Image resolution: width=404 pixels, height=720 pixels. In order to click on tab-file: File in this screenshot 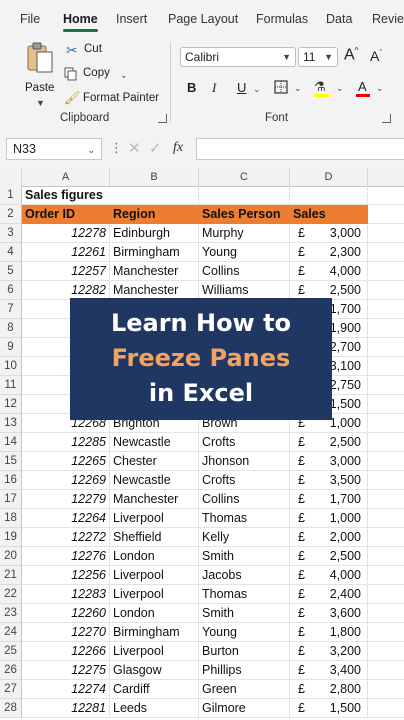, I will do `click(30, 19)`.